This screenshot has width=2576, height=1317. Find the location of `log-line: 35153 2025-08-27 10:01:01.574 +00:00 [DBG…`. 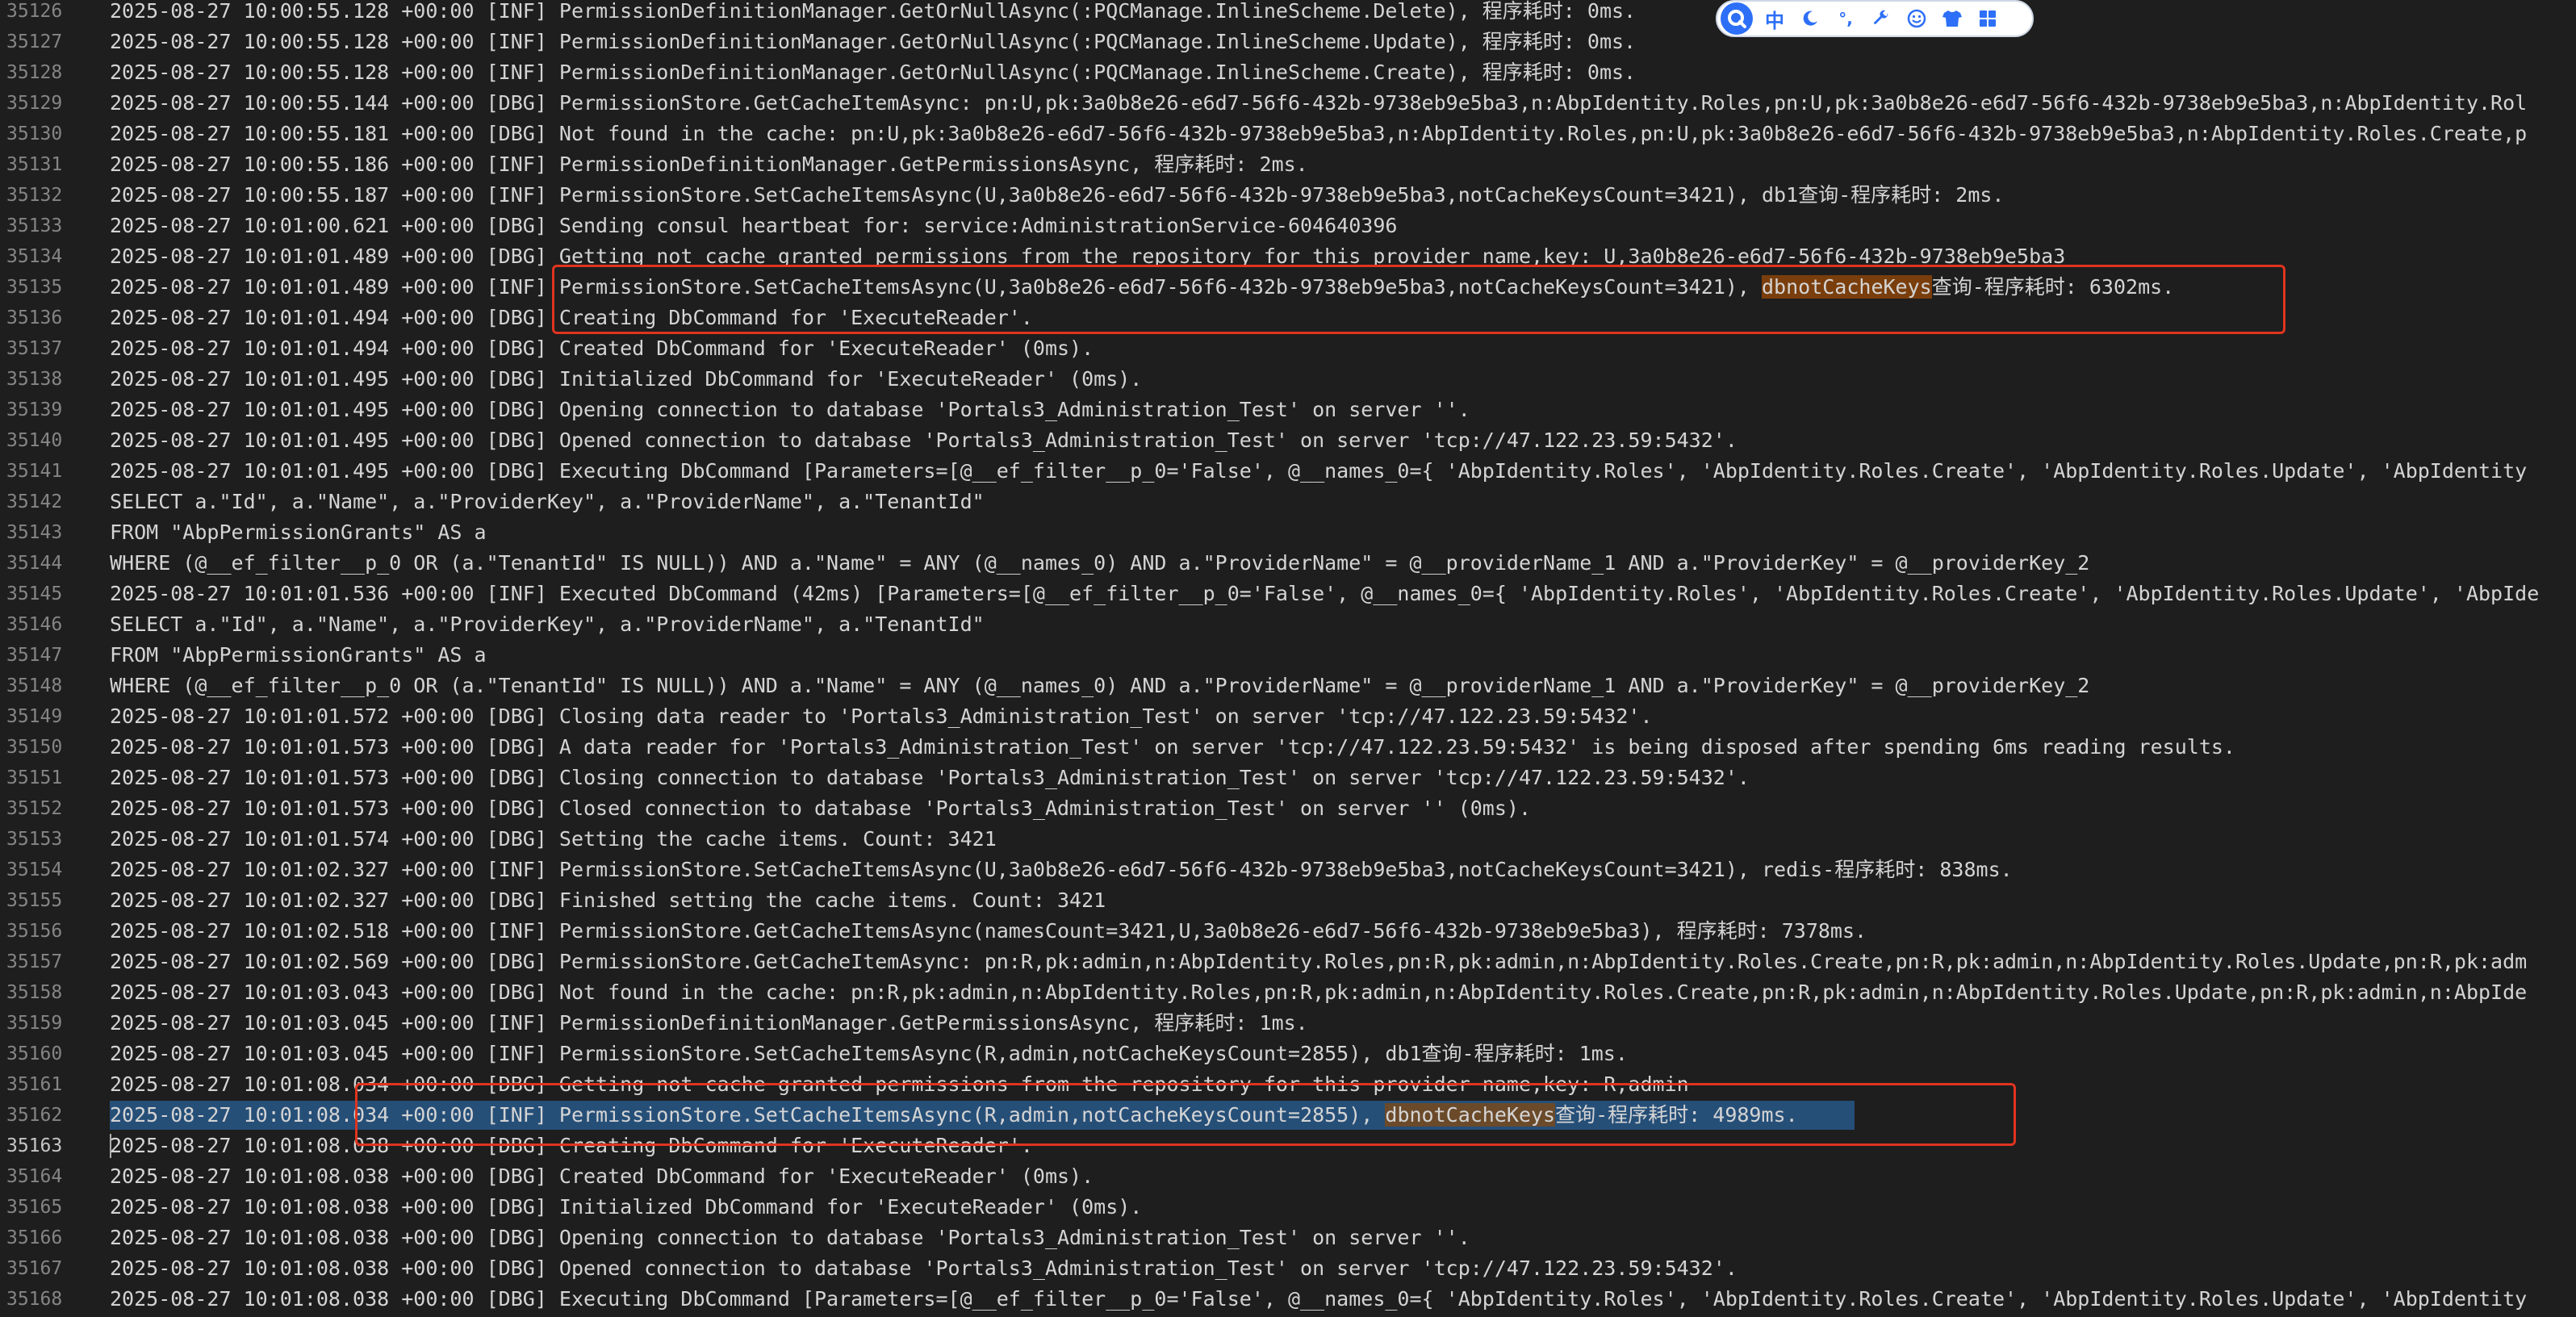

log-line: 35153 2025-08-27 10:01:01.574 +00:00 [DBG… is located at coordinates (1288, 839).